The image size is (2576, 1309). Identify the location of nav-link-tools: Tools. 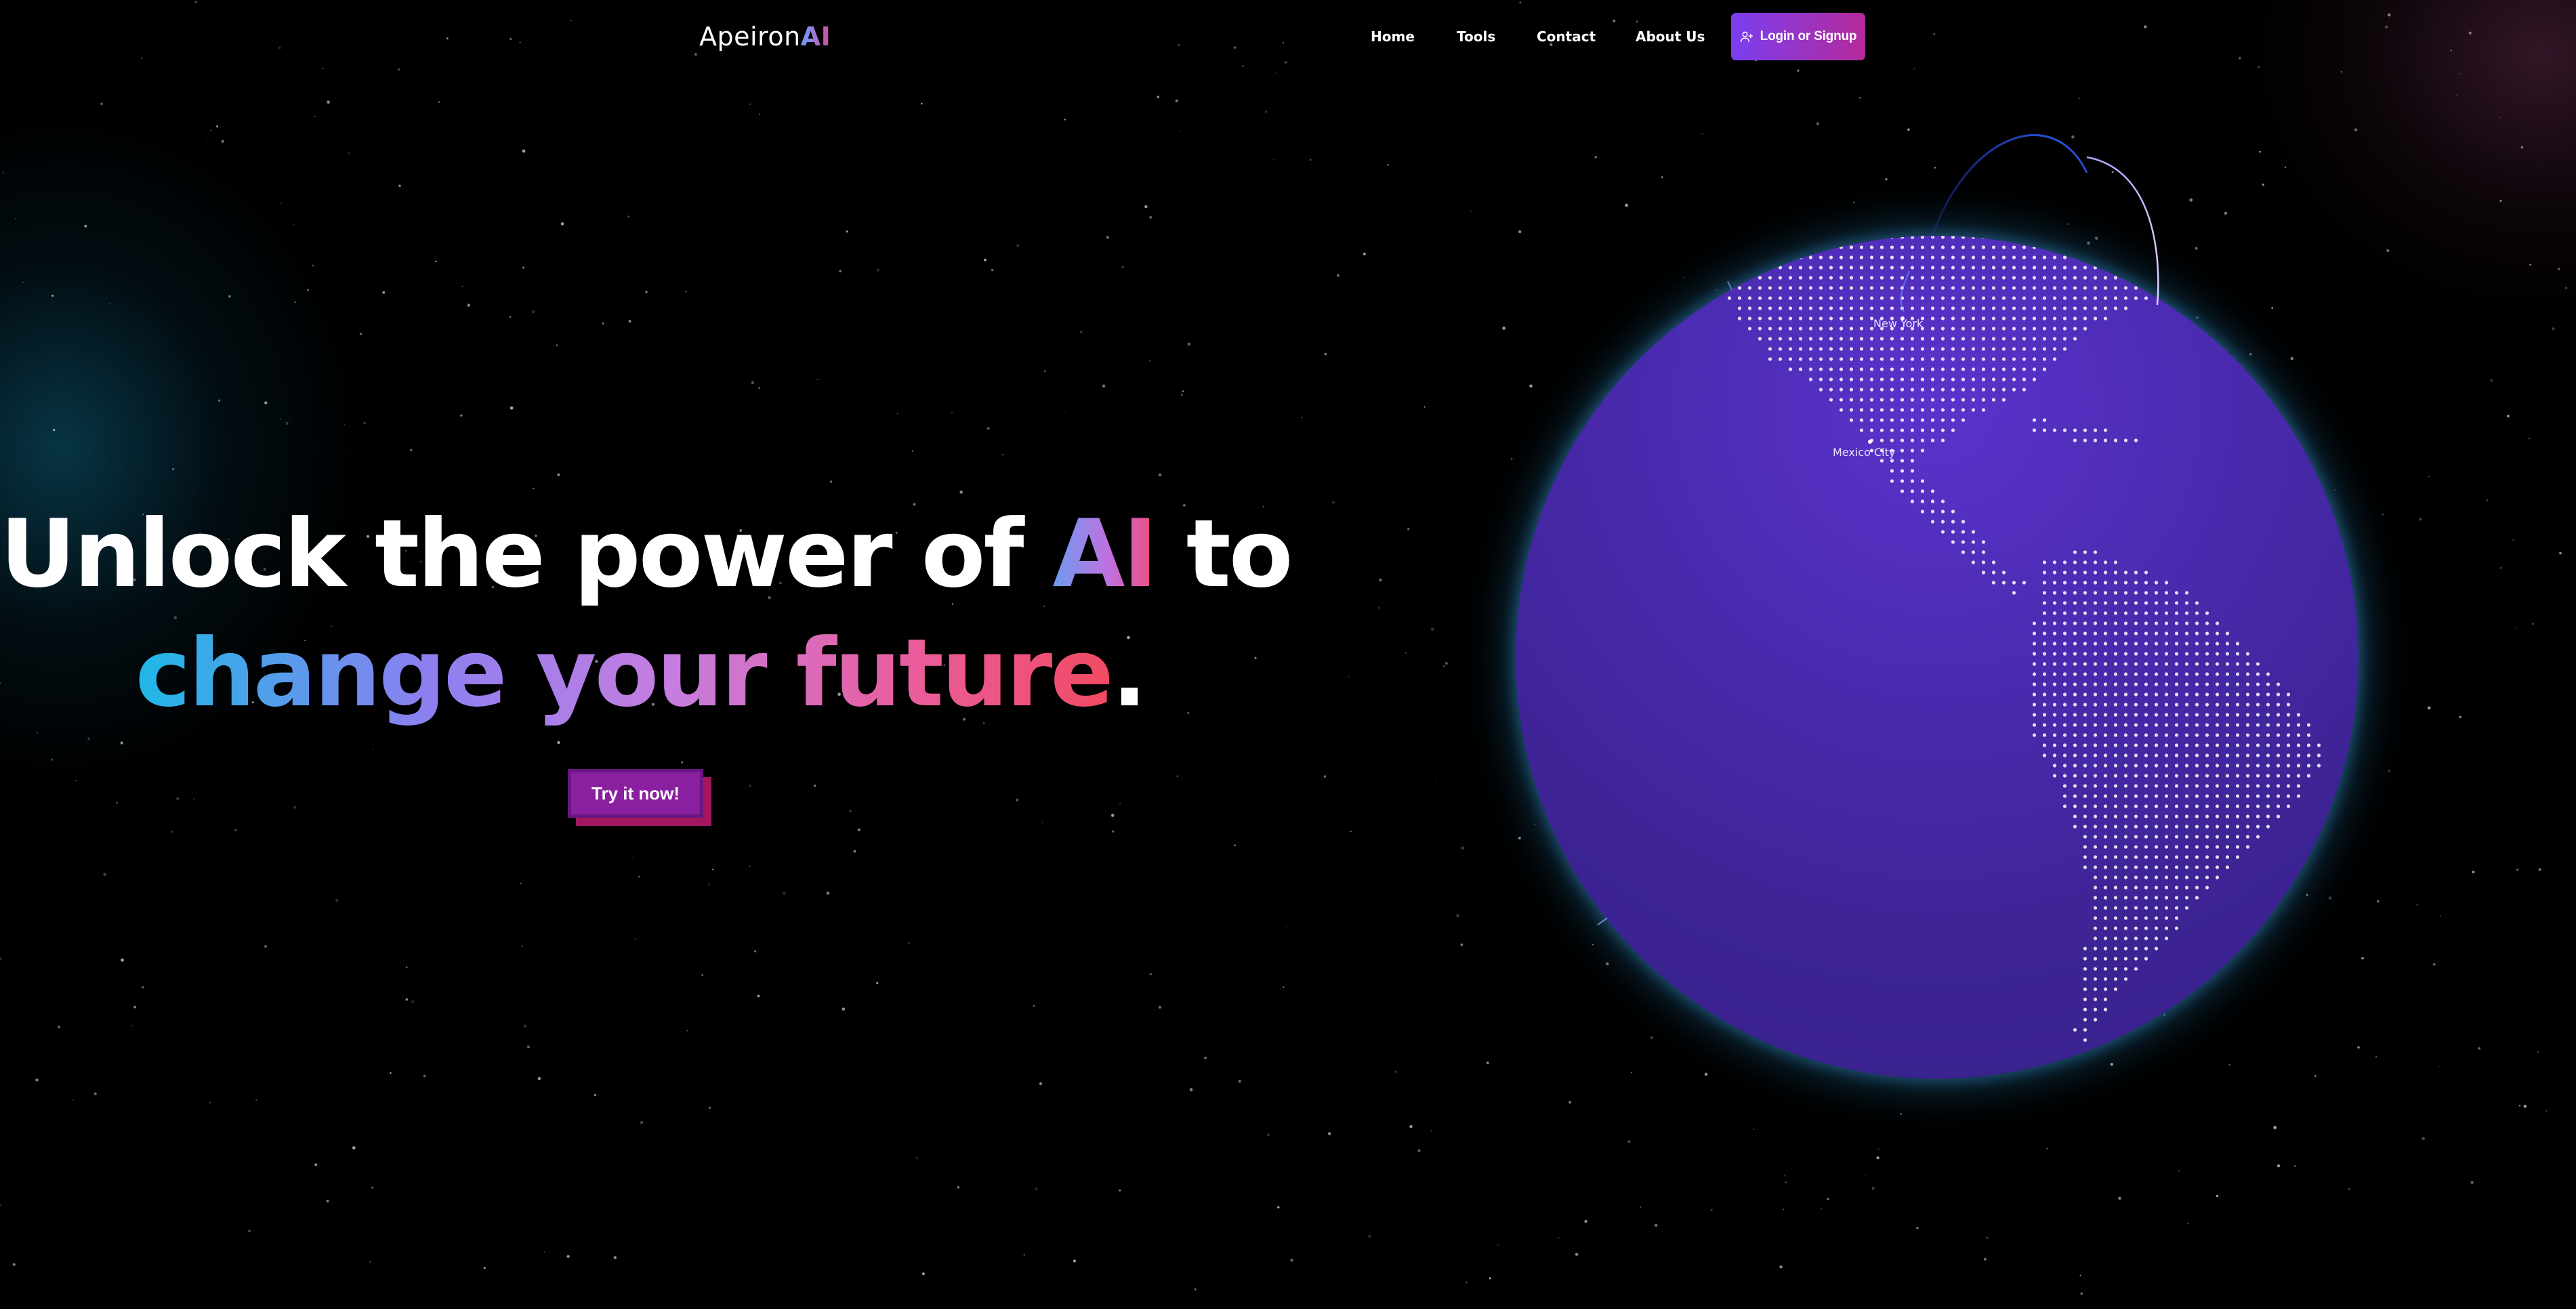
(1476, 36).